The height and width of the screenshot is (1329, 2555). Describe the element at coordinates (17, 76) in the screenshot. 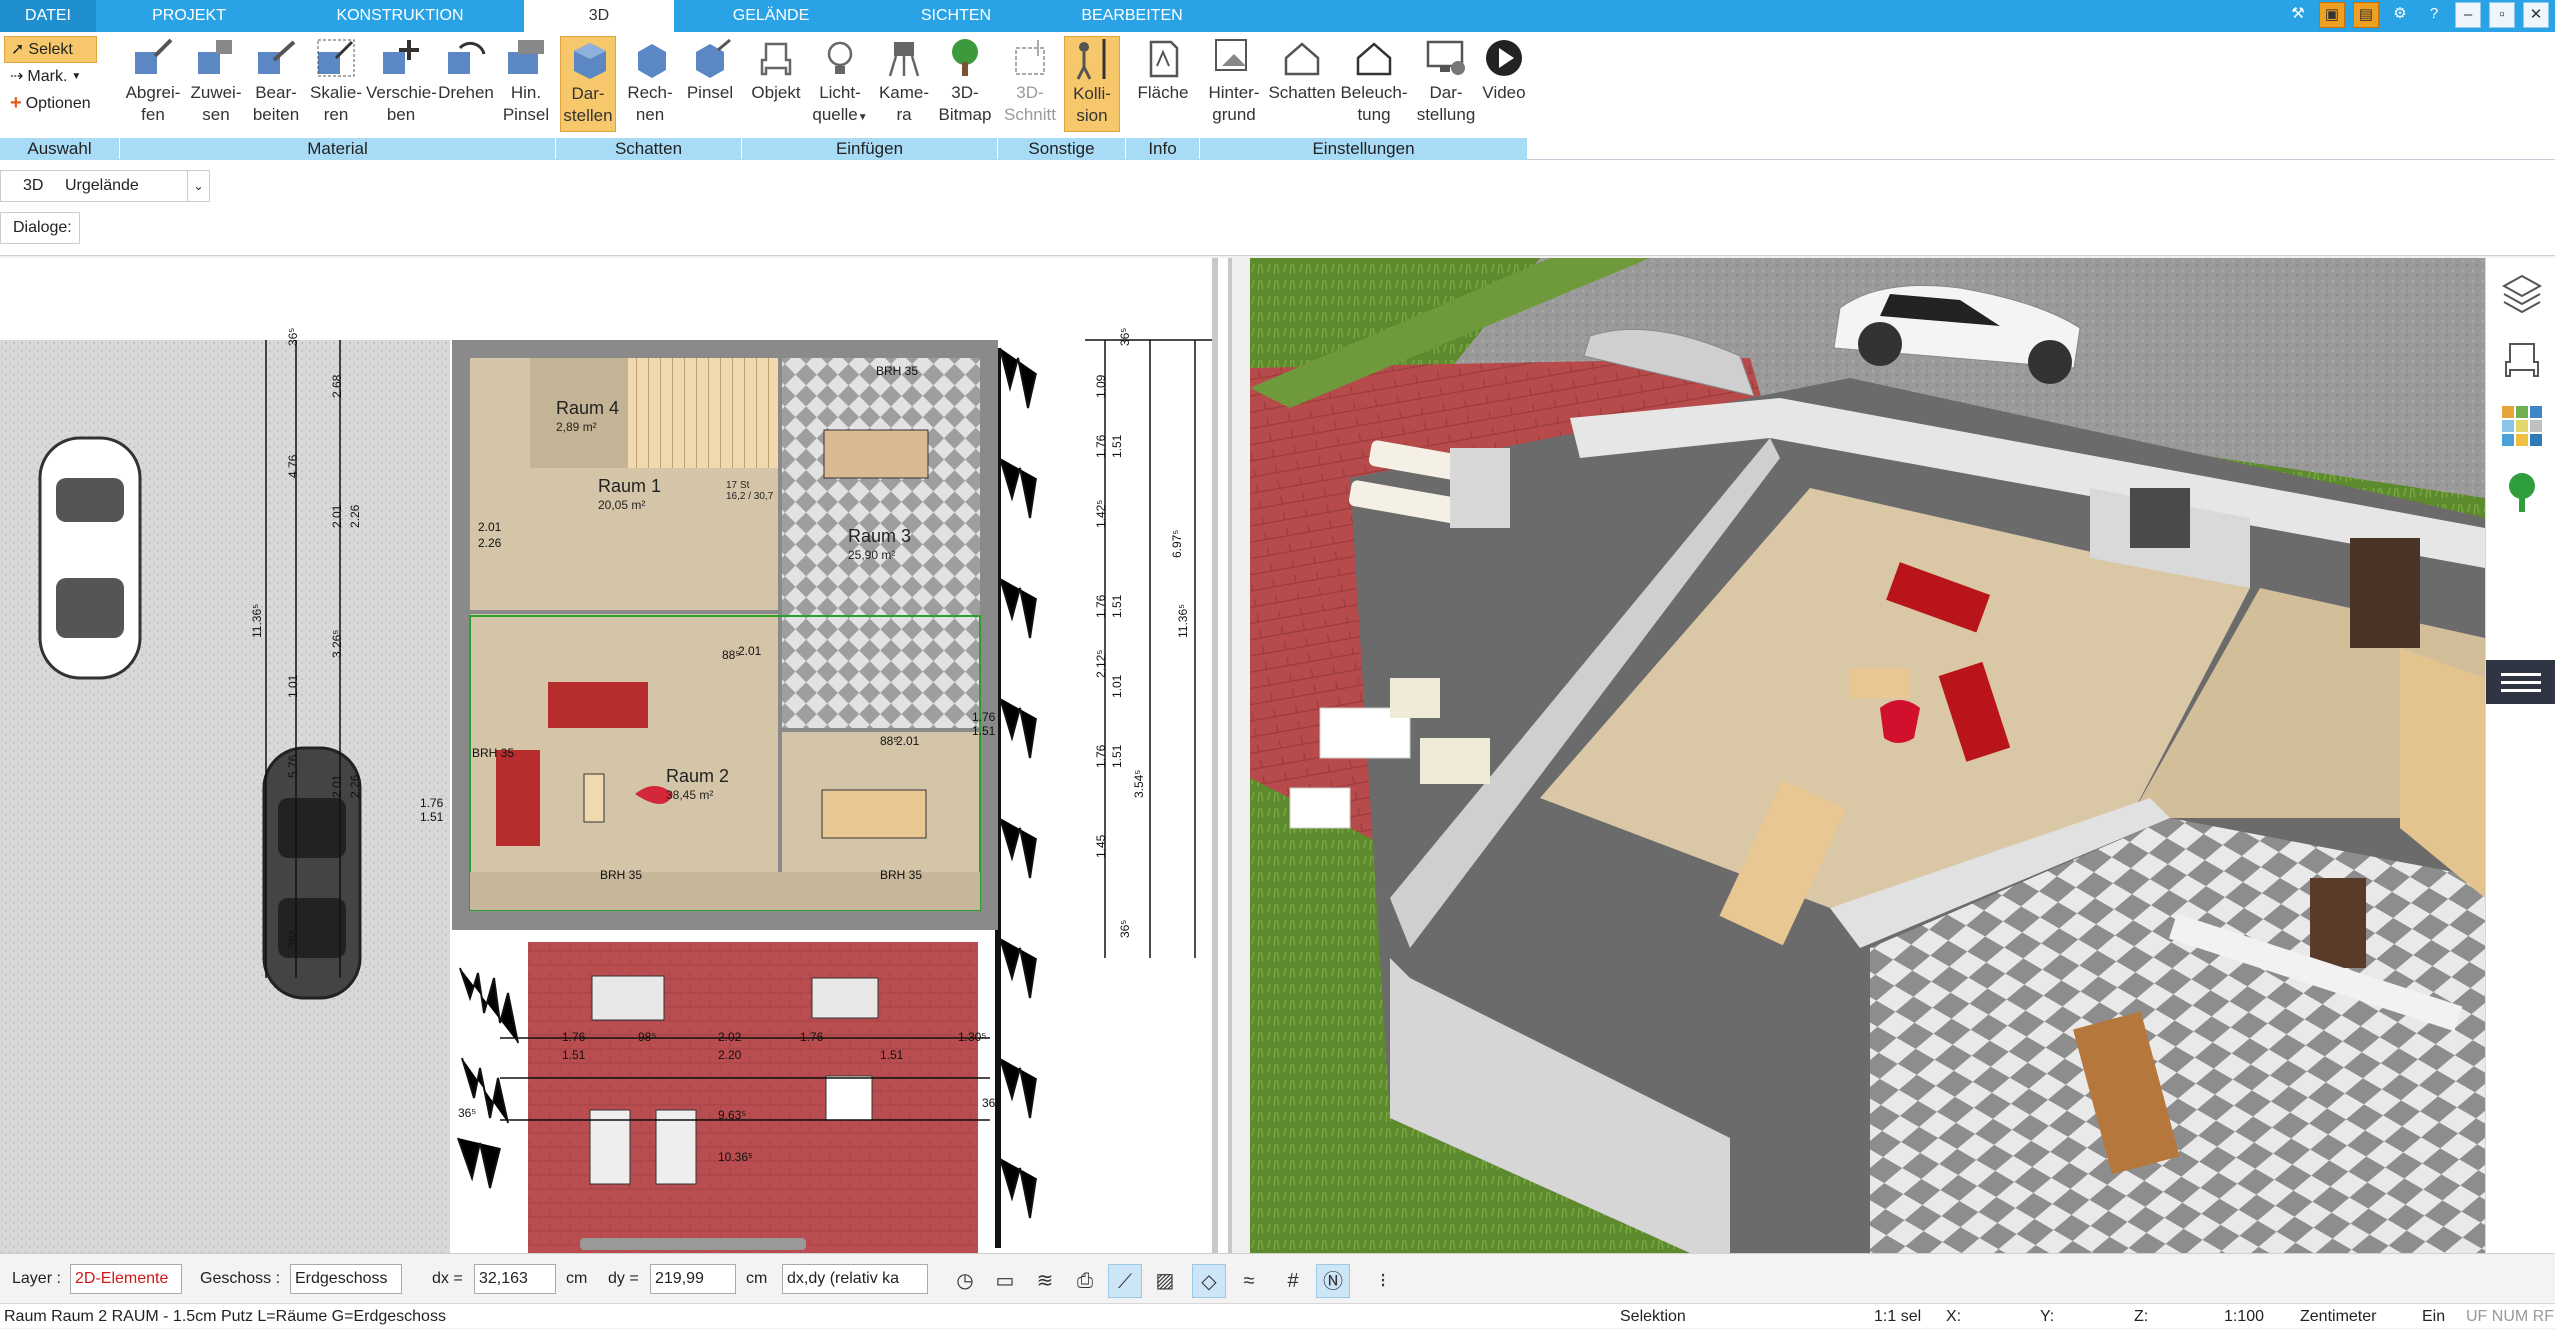

I see `mark-icon: ⇢` at that location.